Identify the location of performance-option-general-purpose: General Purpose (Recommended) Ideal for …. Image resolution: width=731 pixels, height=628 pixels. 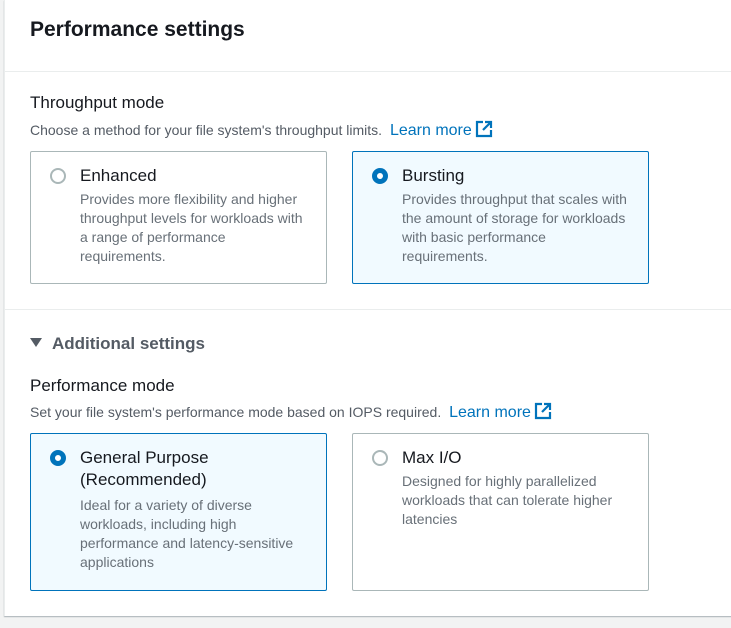
(178, 512).